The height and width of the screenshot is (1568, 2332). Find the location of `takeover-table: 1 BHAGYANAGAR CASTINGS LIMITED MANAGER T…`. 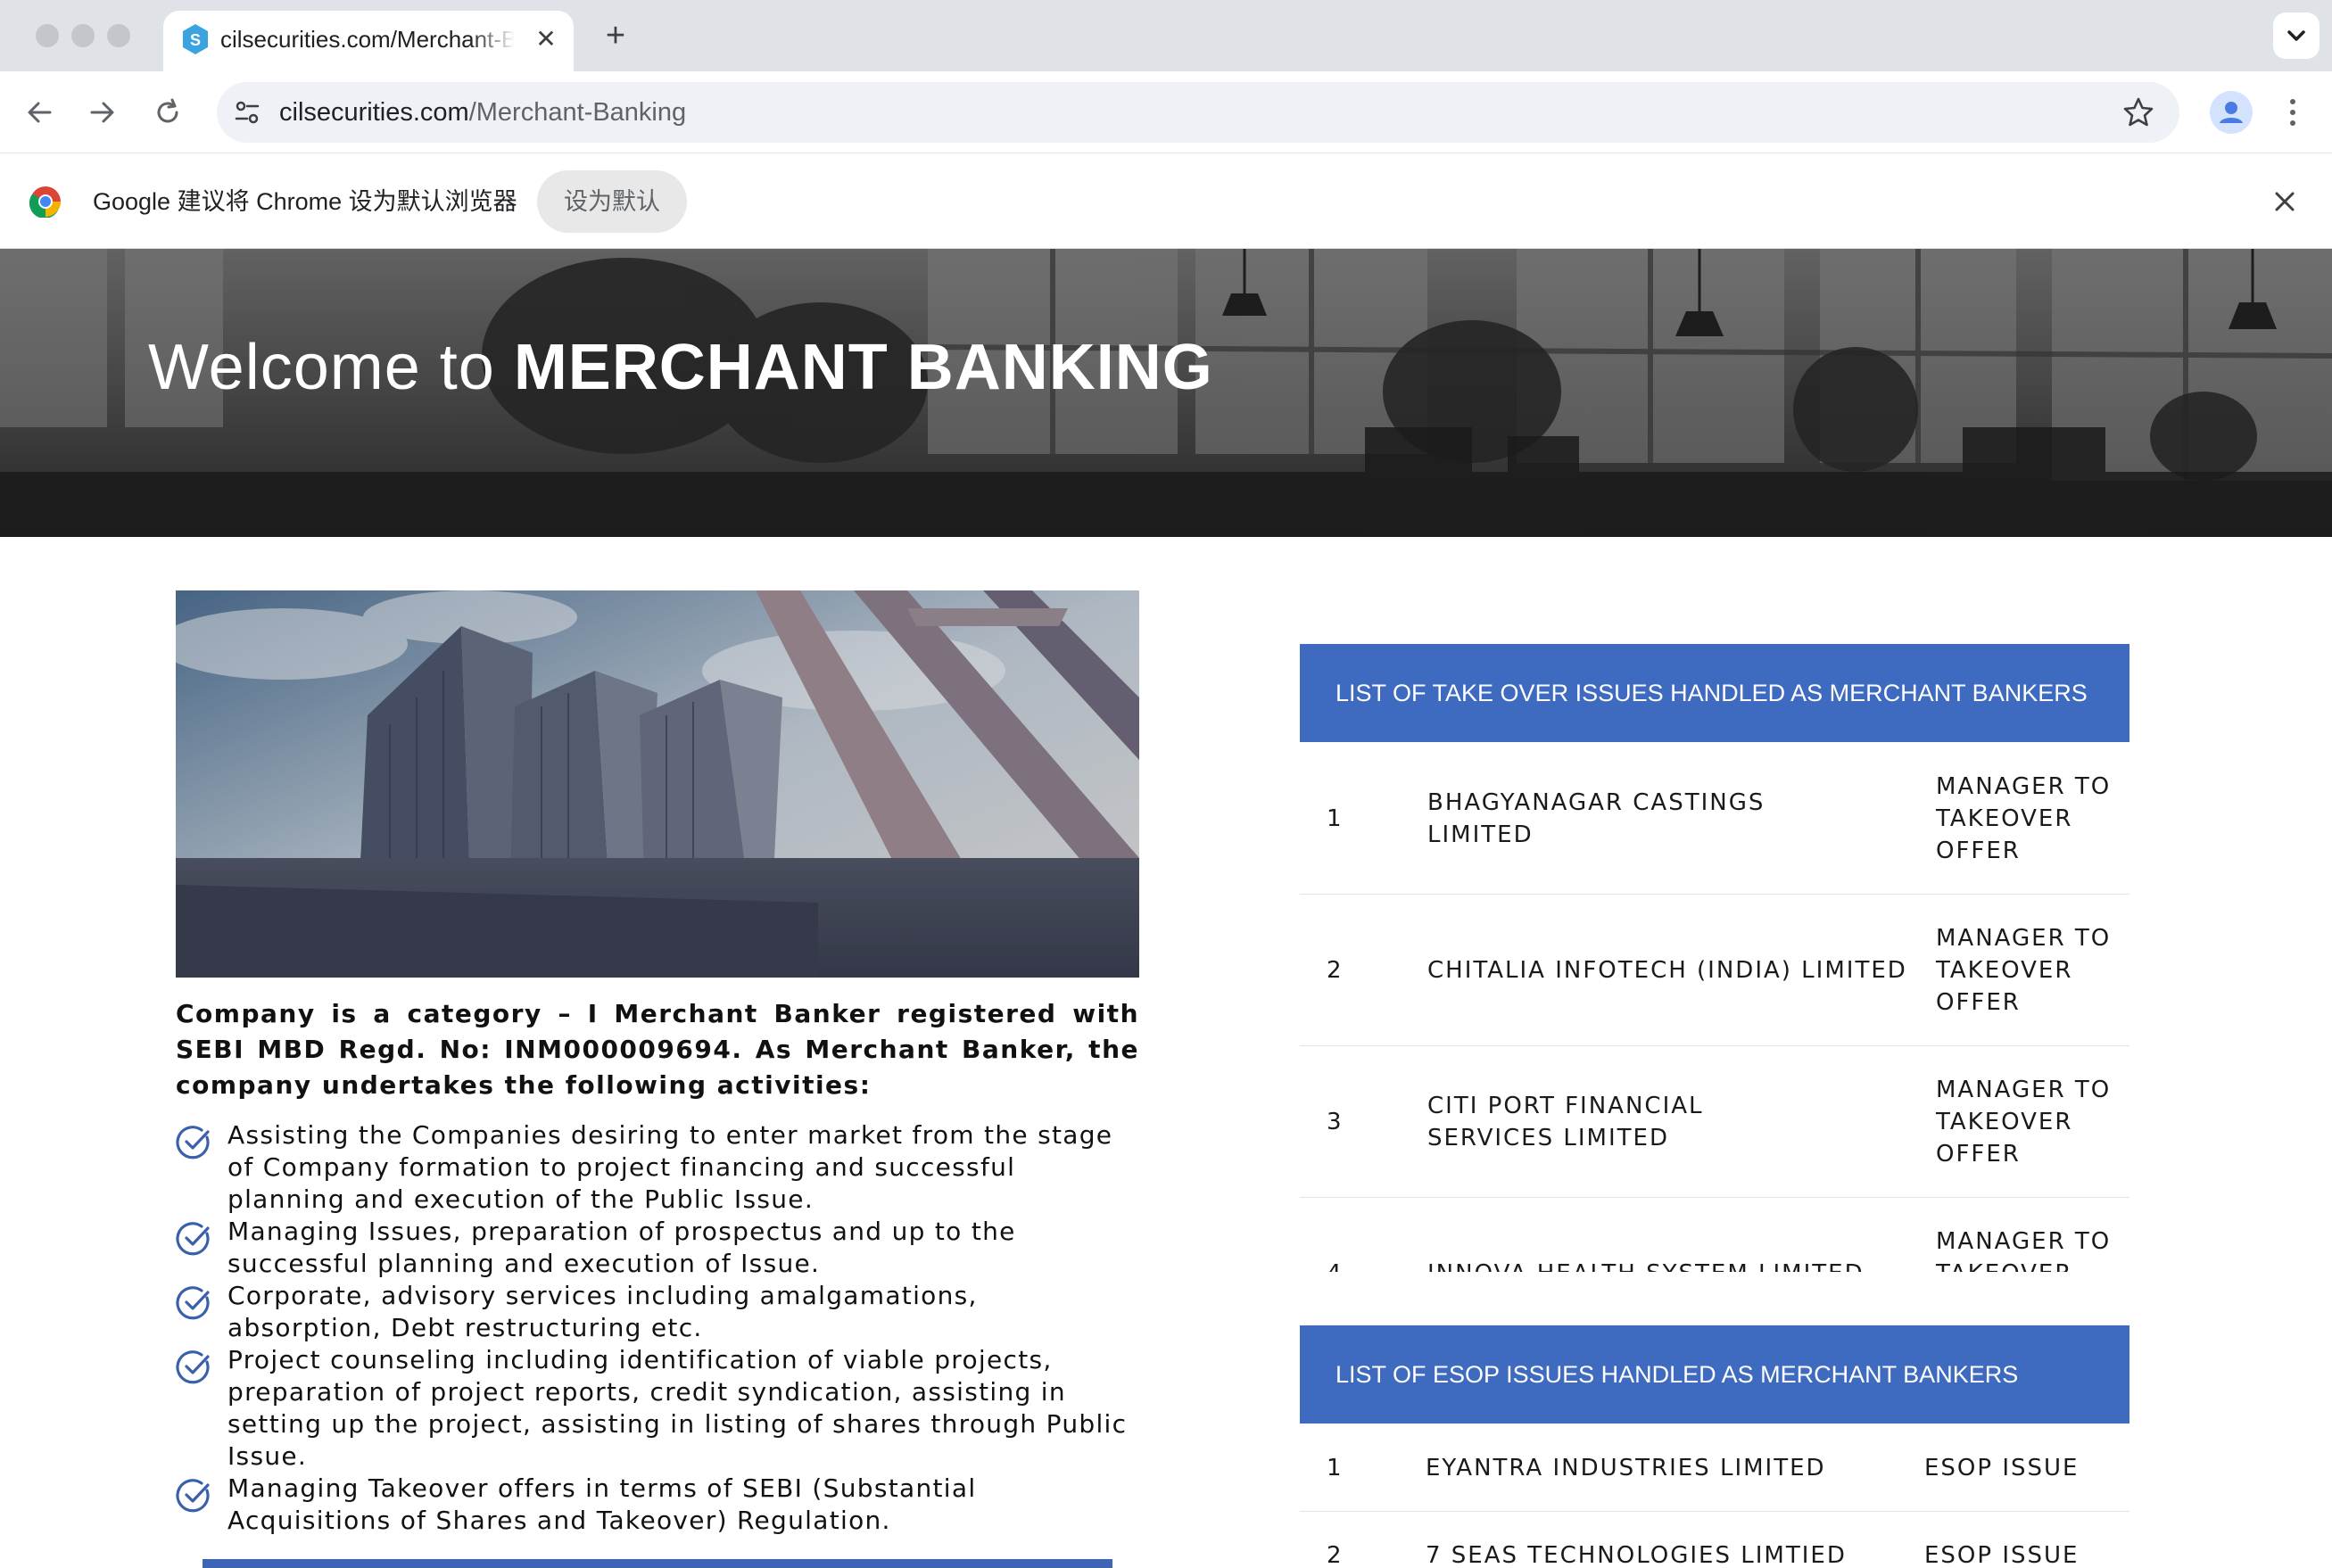

takeover-table: 1 BHAGYANAGAR CASTINGS LIMITED MANAGER T… is located at coordinates (1714, 1007).